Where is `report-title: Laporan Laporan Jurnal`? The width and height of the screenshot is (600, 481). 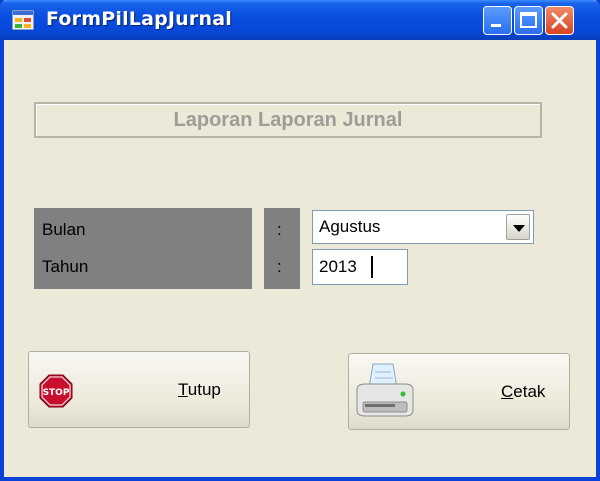
report-title: Laporan Laporan Jurnal is located at coordinates (288, 120).